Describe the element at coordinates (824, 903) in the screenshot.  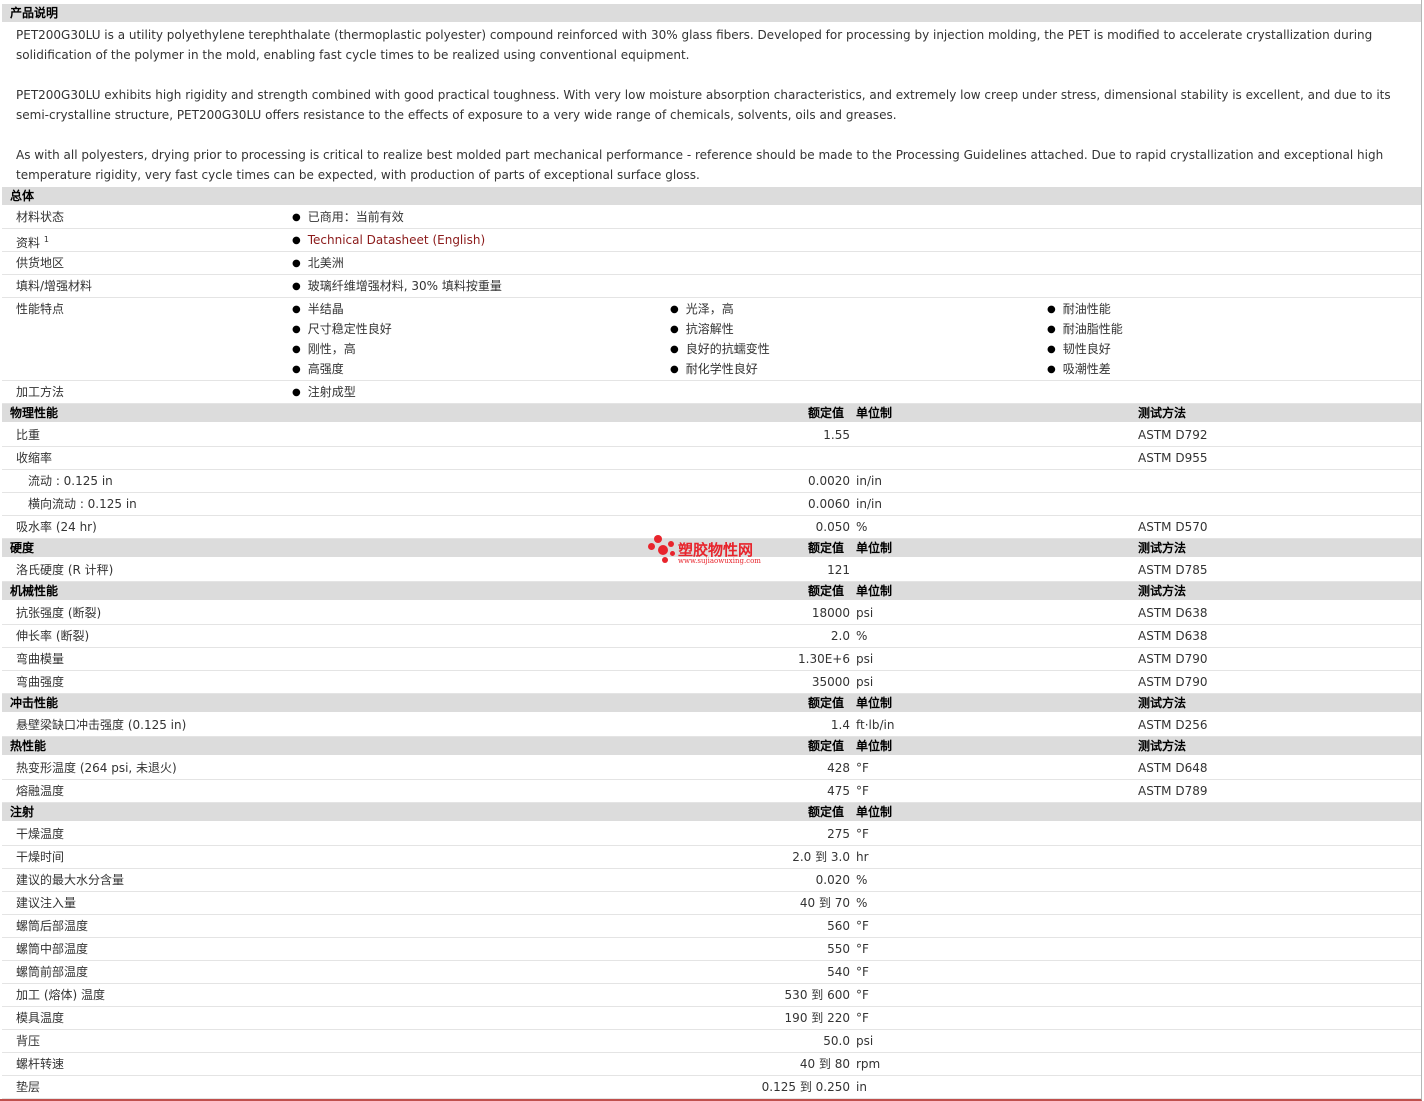
I see `property-value: 40 到 70` at that location.